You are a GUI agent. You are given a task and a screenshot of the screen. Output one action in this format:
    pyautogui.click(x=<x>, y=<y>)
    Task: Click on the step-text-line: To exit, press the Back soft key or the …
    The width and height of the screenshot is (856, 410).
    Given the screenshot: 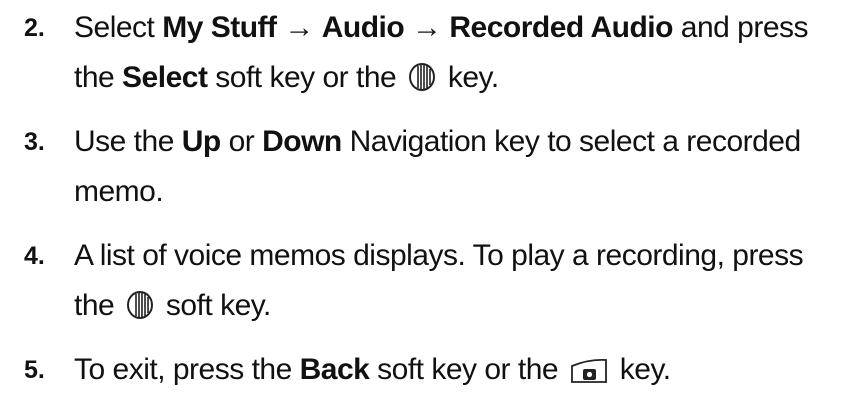 What is the action you would take?
    pyautogui.click(x=372, y=372)
    